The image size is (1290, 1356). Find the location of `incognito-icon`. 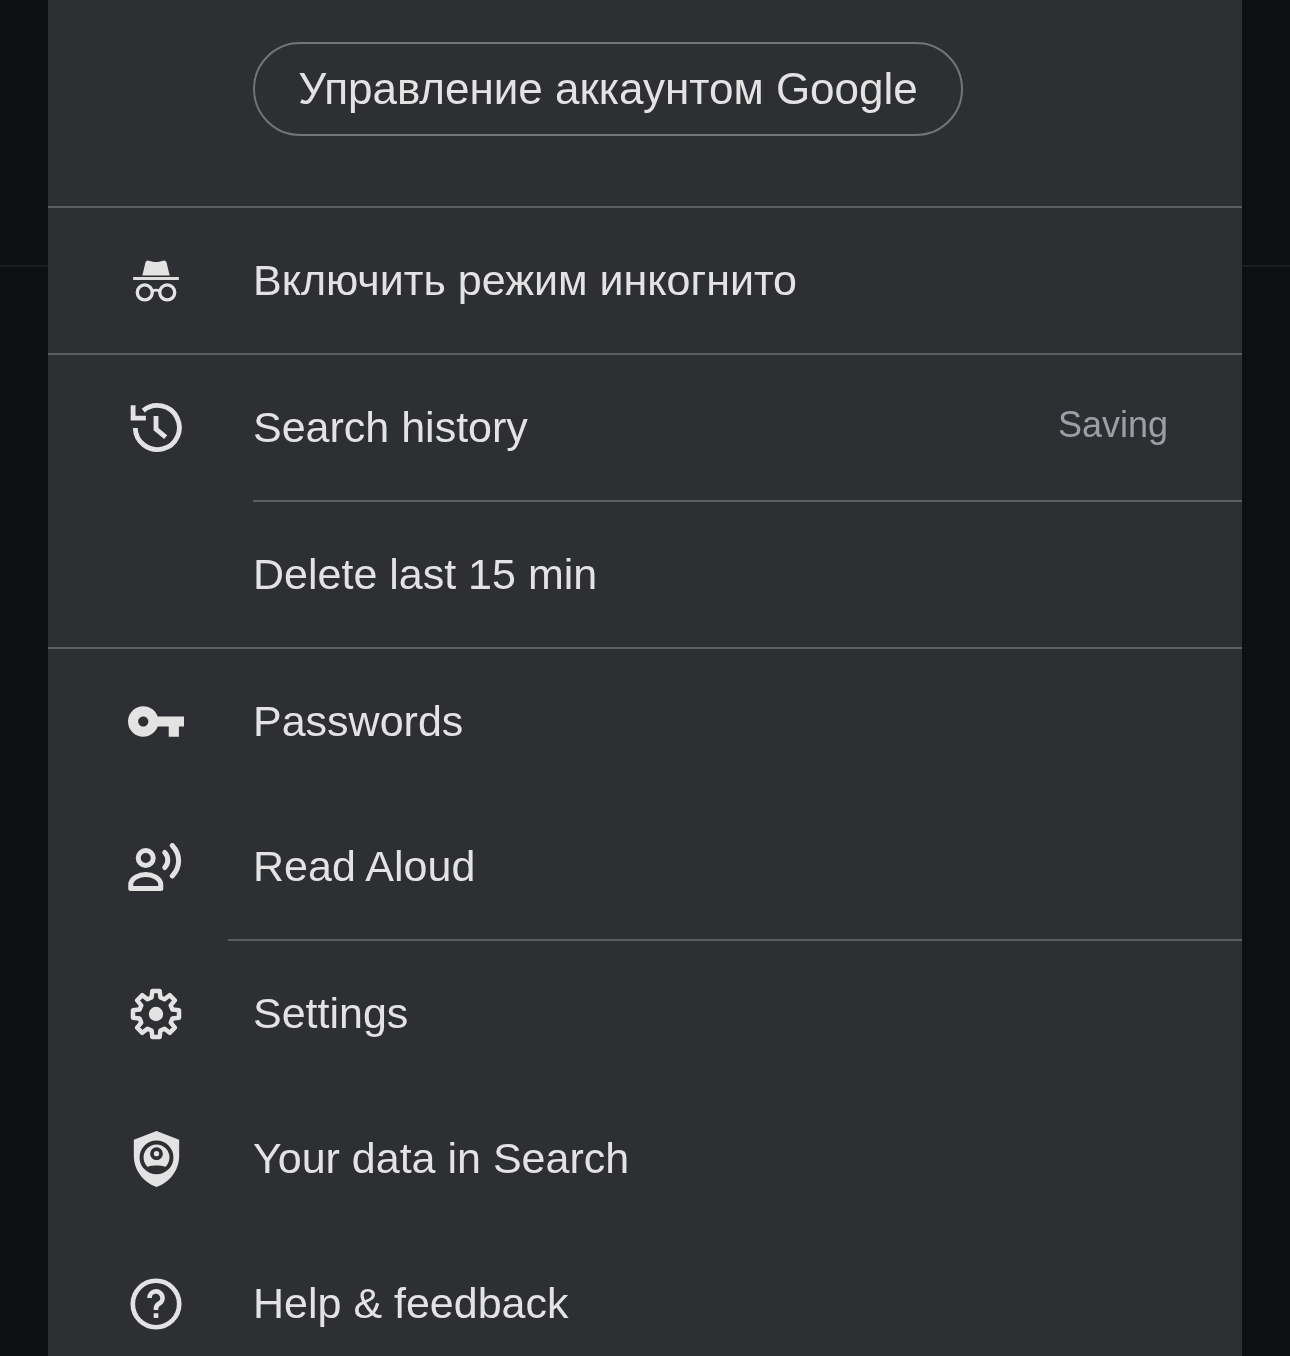

incognito-icon is located at coordinates (156, 280).